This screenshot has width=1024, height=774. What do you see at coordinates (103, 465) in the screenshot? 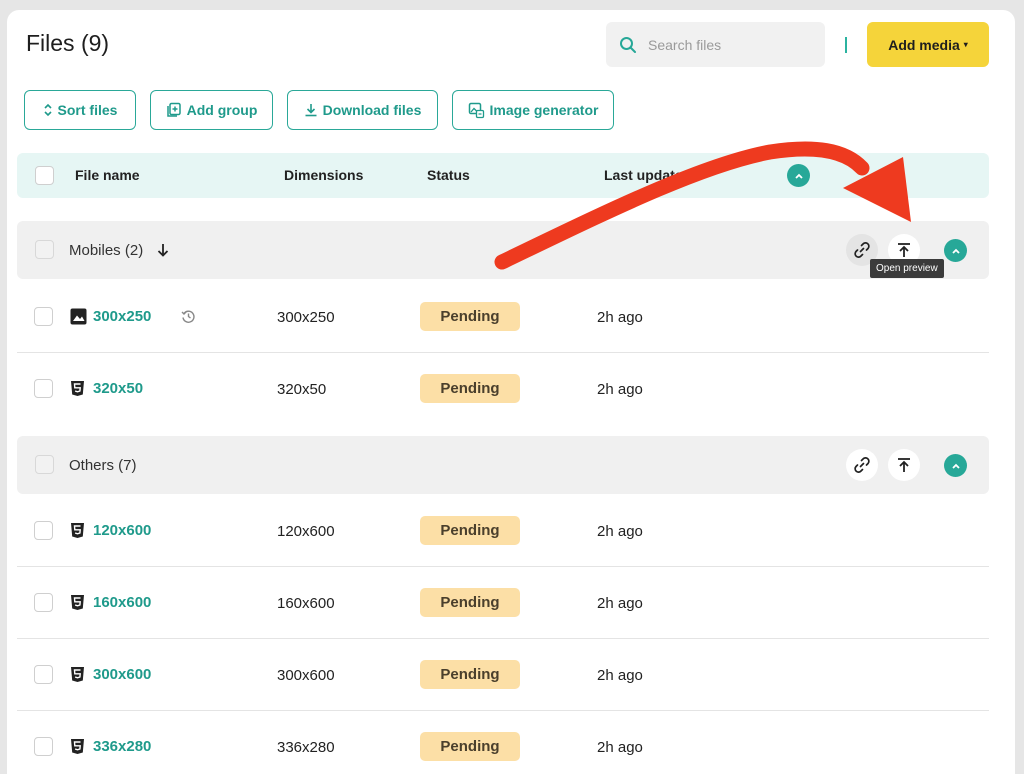
I see `group-label: Others (7)` at bounding box center [103, 465].